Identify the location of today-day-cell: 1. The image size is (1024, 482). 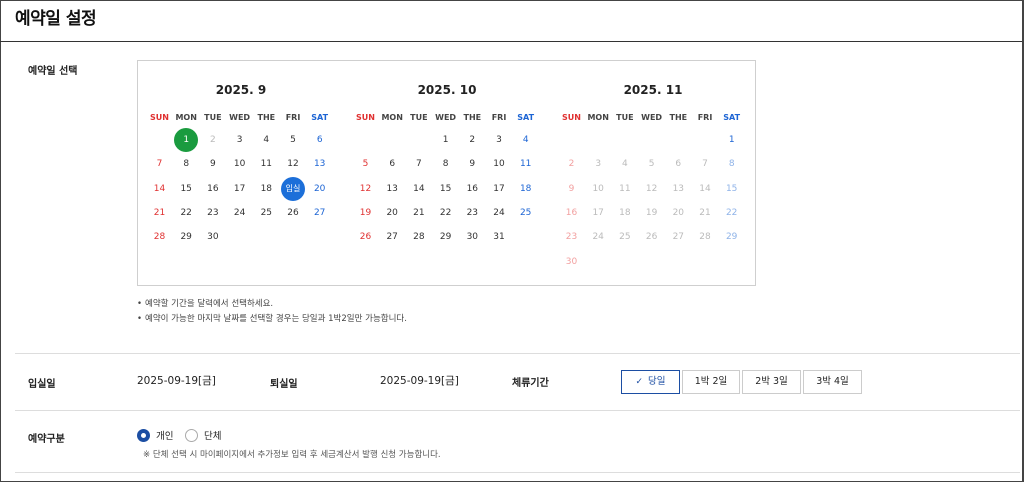
(186, 140).